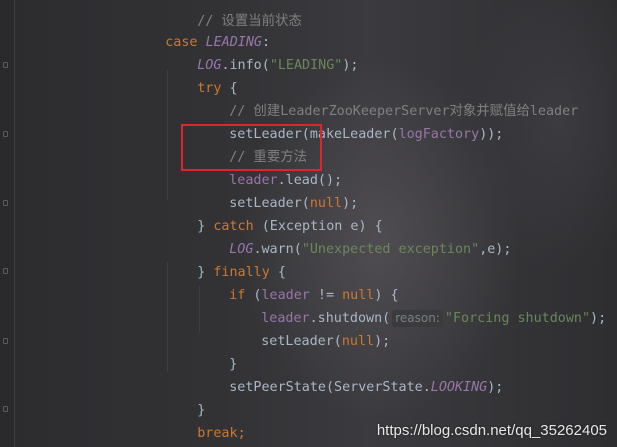 The height and width of the screenshot is (447, 617). I want to click on punctuation: ));, so click(491, 134).